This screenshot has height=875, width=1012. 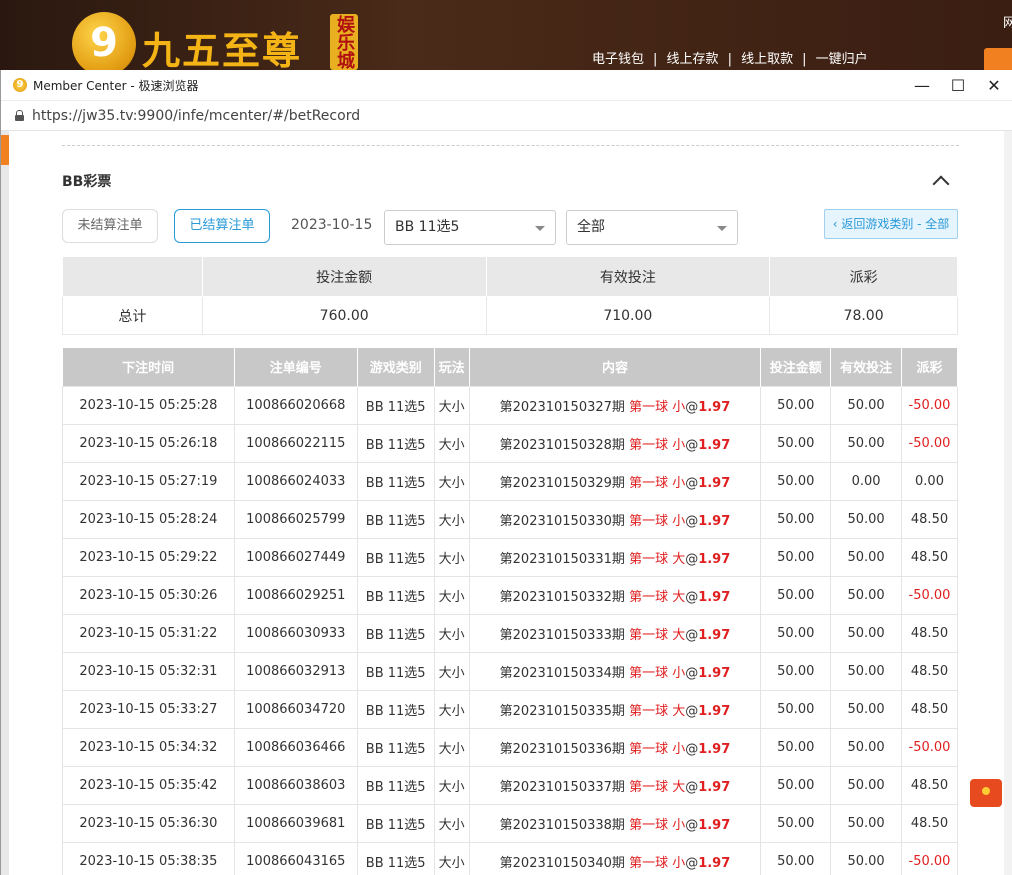 I want to click on bet-id-cell: 100866038603, so click(x=295, y=785).